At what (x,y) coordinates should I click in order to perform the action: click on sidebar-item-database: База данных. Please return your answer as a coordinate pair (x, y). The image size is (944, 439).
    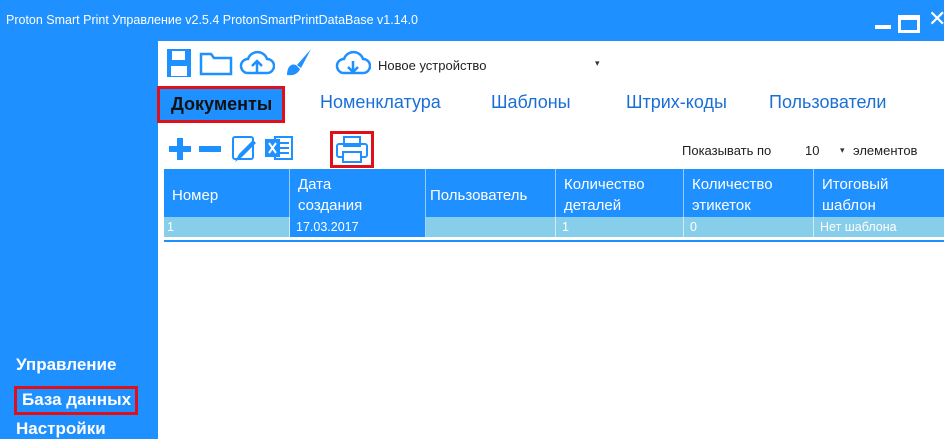
    Looking at the image, I should click on (76, 400).